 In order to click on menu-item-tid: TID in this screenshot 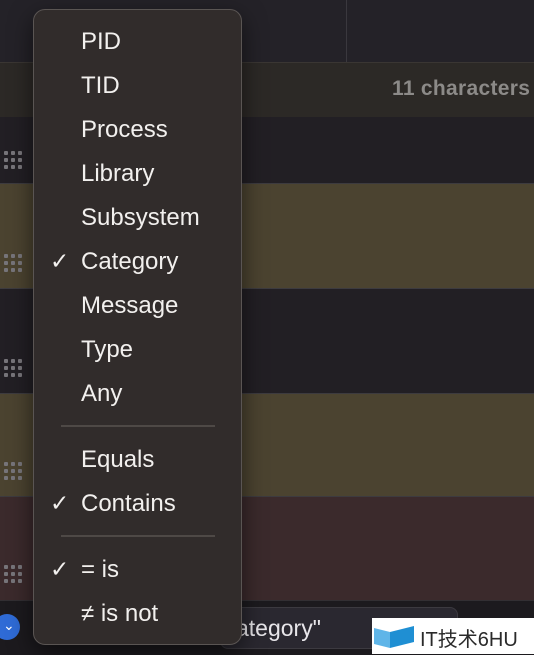, I will do `click(137, 86)`.